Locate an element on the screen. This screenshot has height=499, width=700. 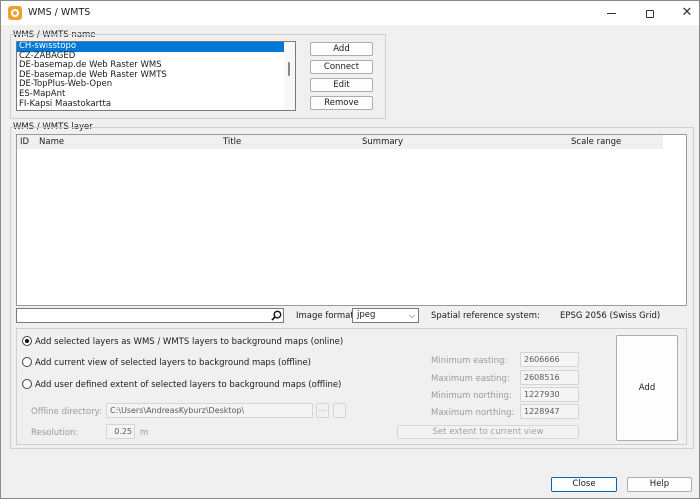
list-item: FI-Kapsi Maastokartta is located at coordinates (150, 104).